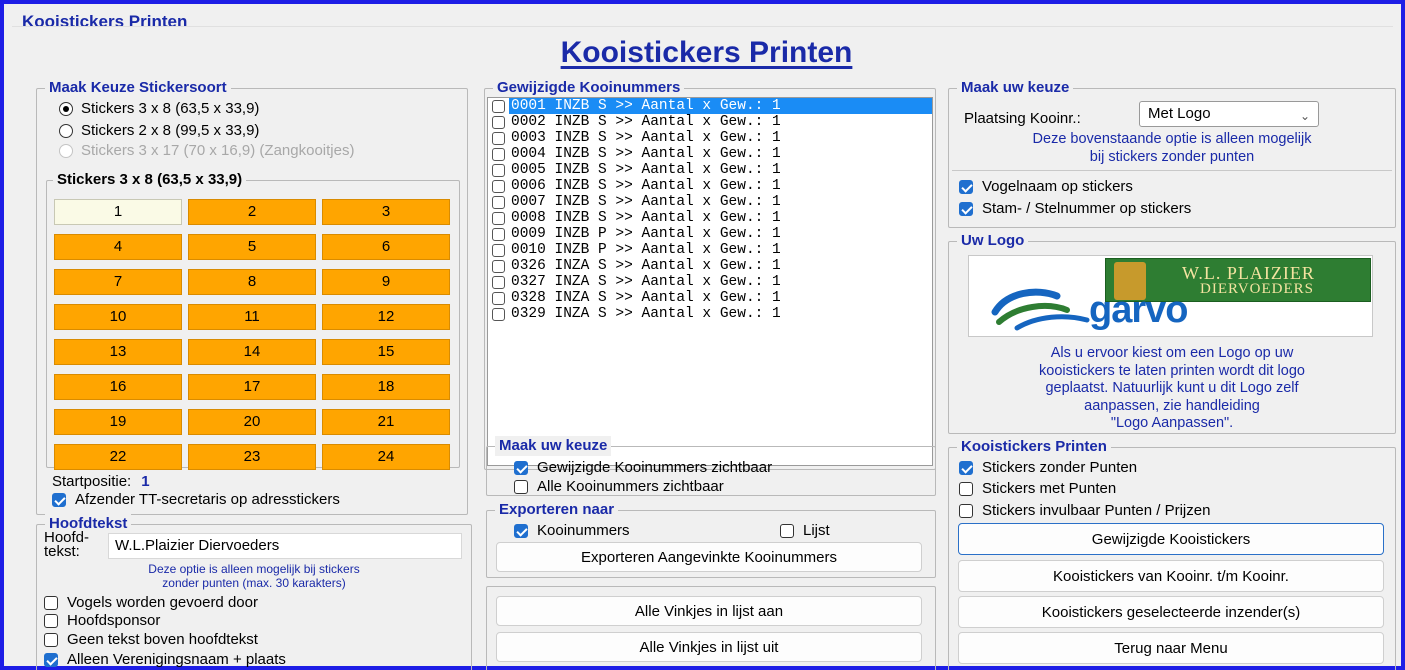 Image resolution: width=1405 pixels, height=670 pixels. Describe the element at coordinates (1171, 576) in the screenshot. I see `range-stickers-button: Kooistickers van Kooinr. t/m Kooinr.` at that location.